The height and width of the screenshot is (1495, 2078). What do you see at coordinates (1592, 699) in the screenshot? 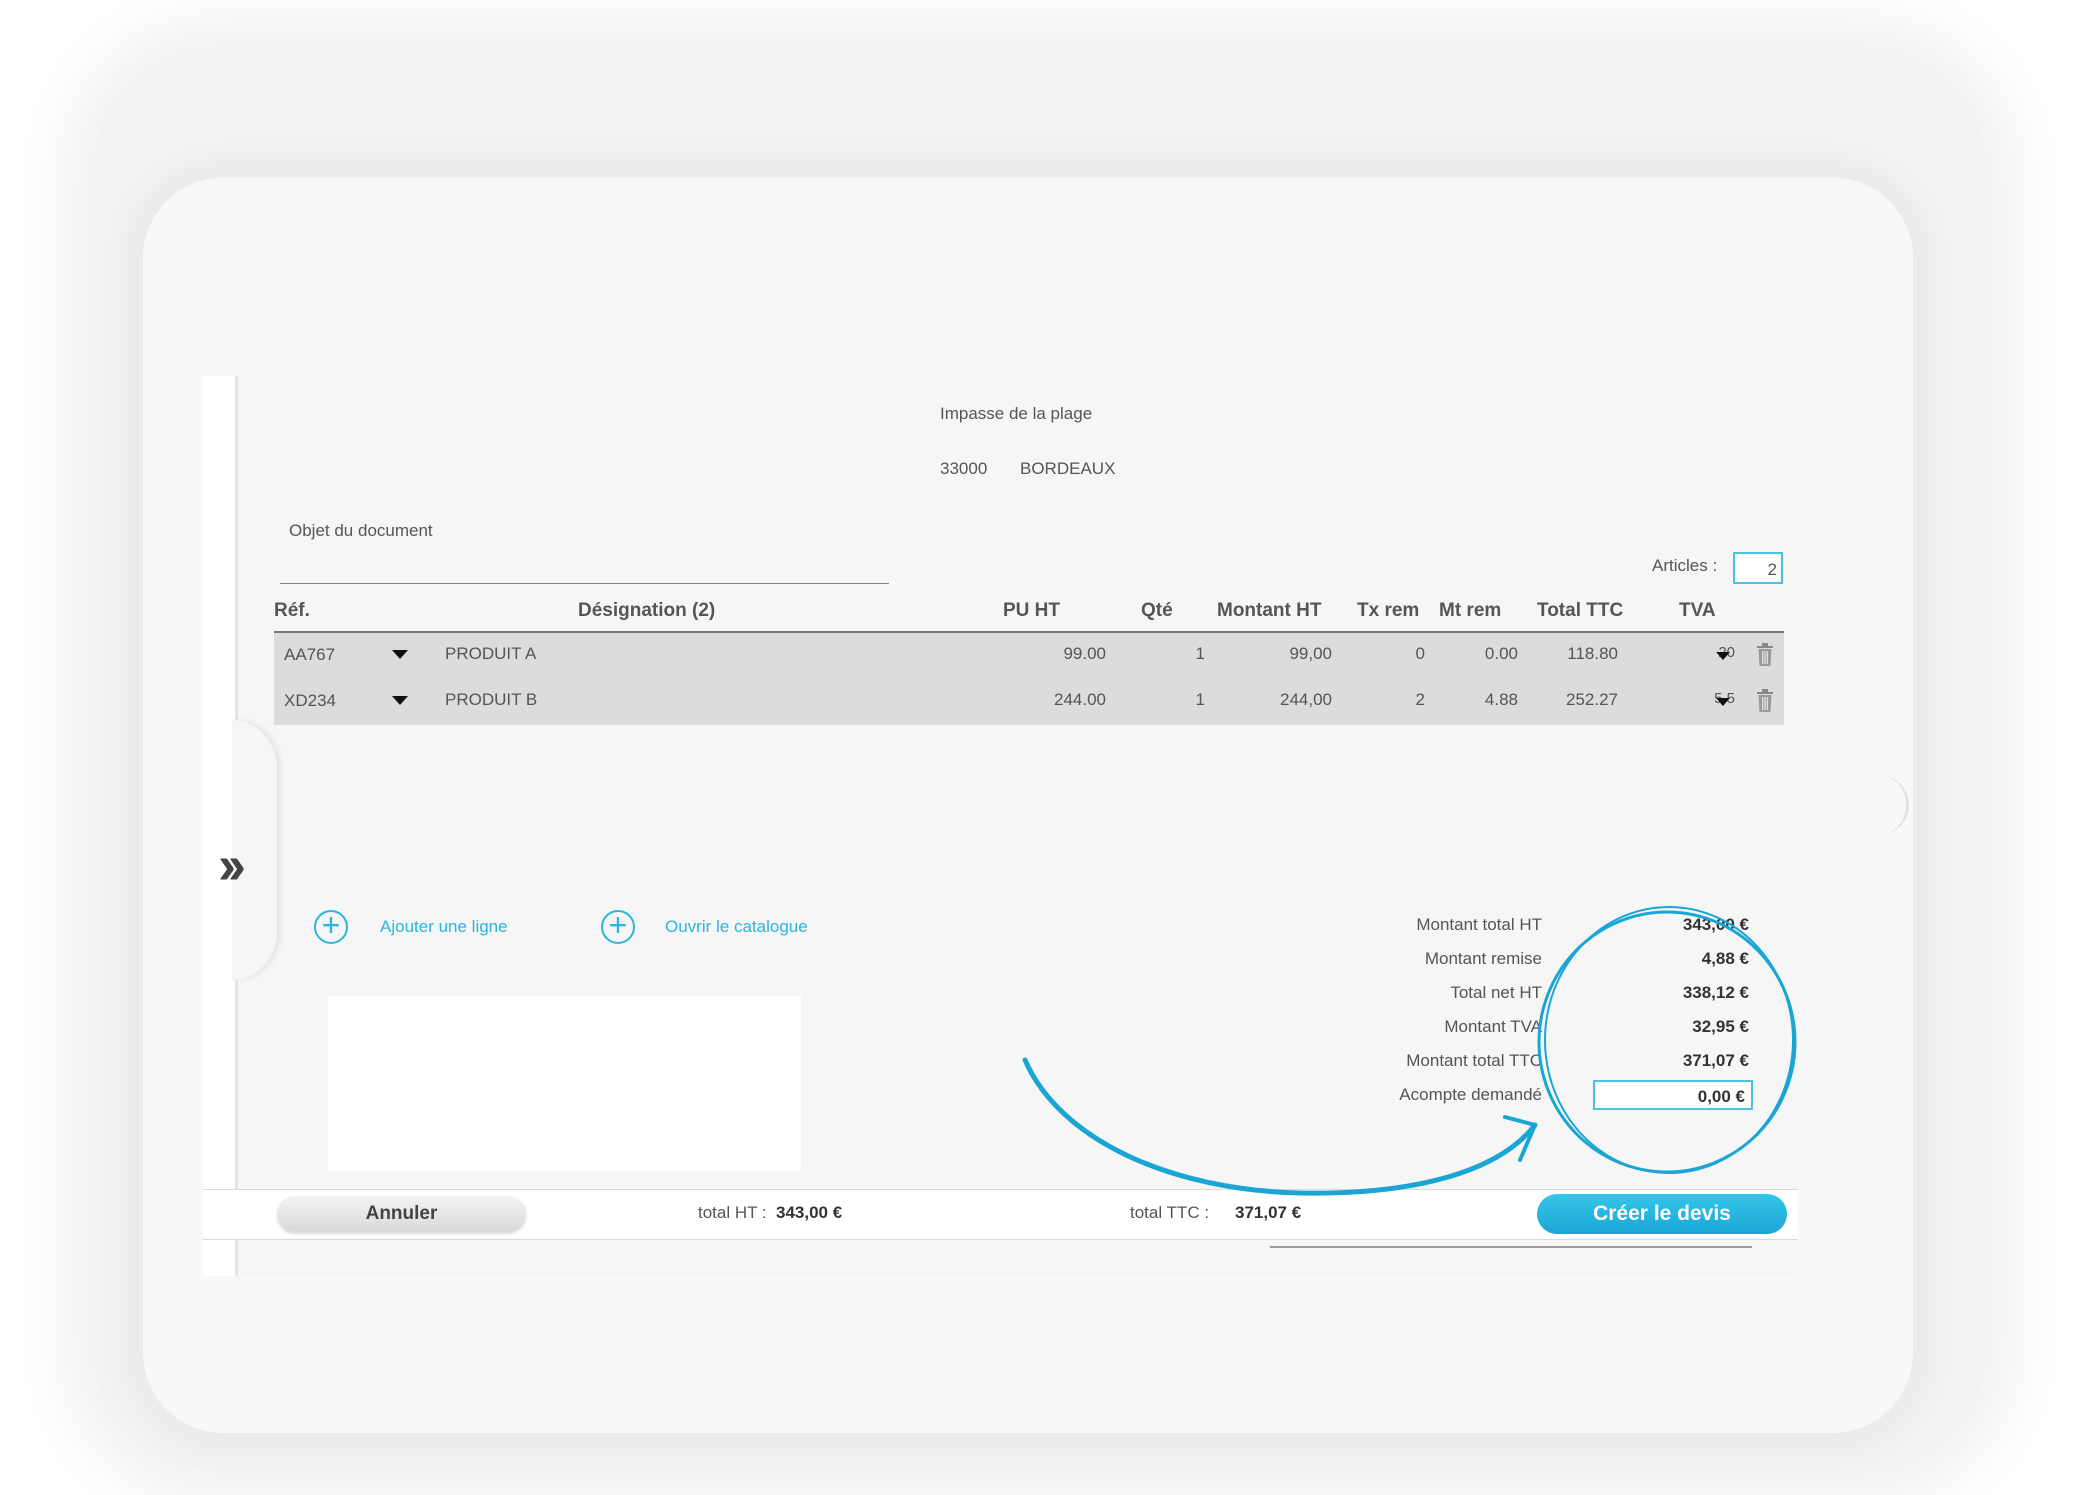
I see `row-2-total-ttc: 252.27` at bounding box center [1592, 699].